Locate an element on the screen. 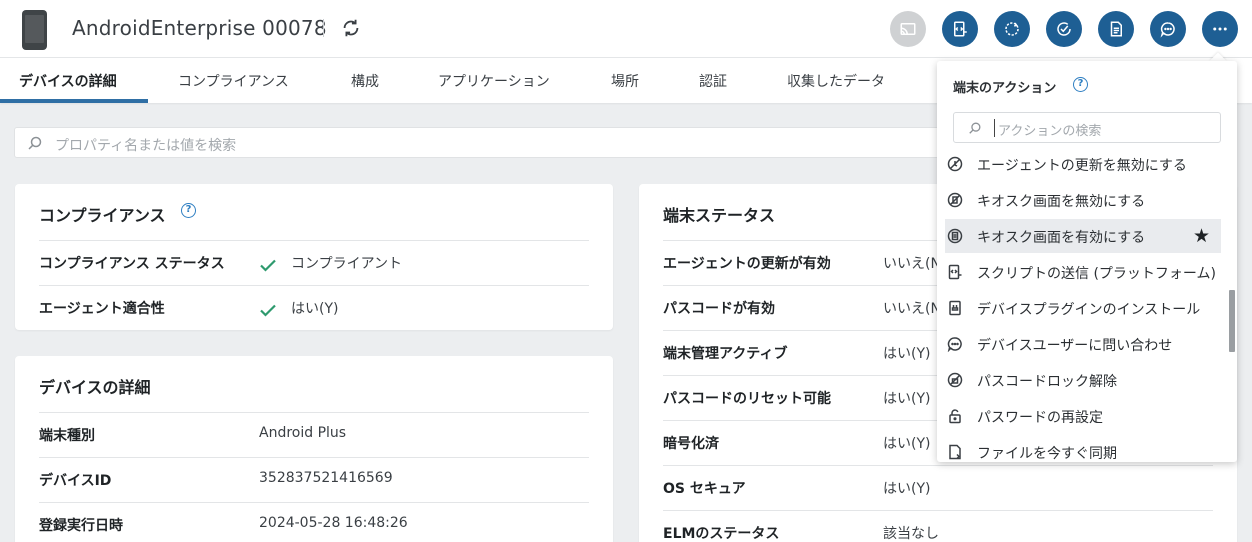  device-details-title: デバイスの詳細 is located at coordinates (95, 387).